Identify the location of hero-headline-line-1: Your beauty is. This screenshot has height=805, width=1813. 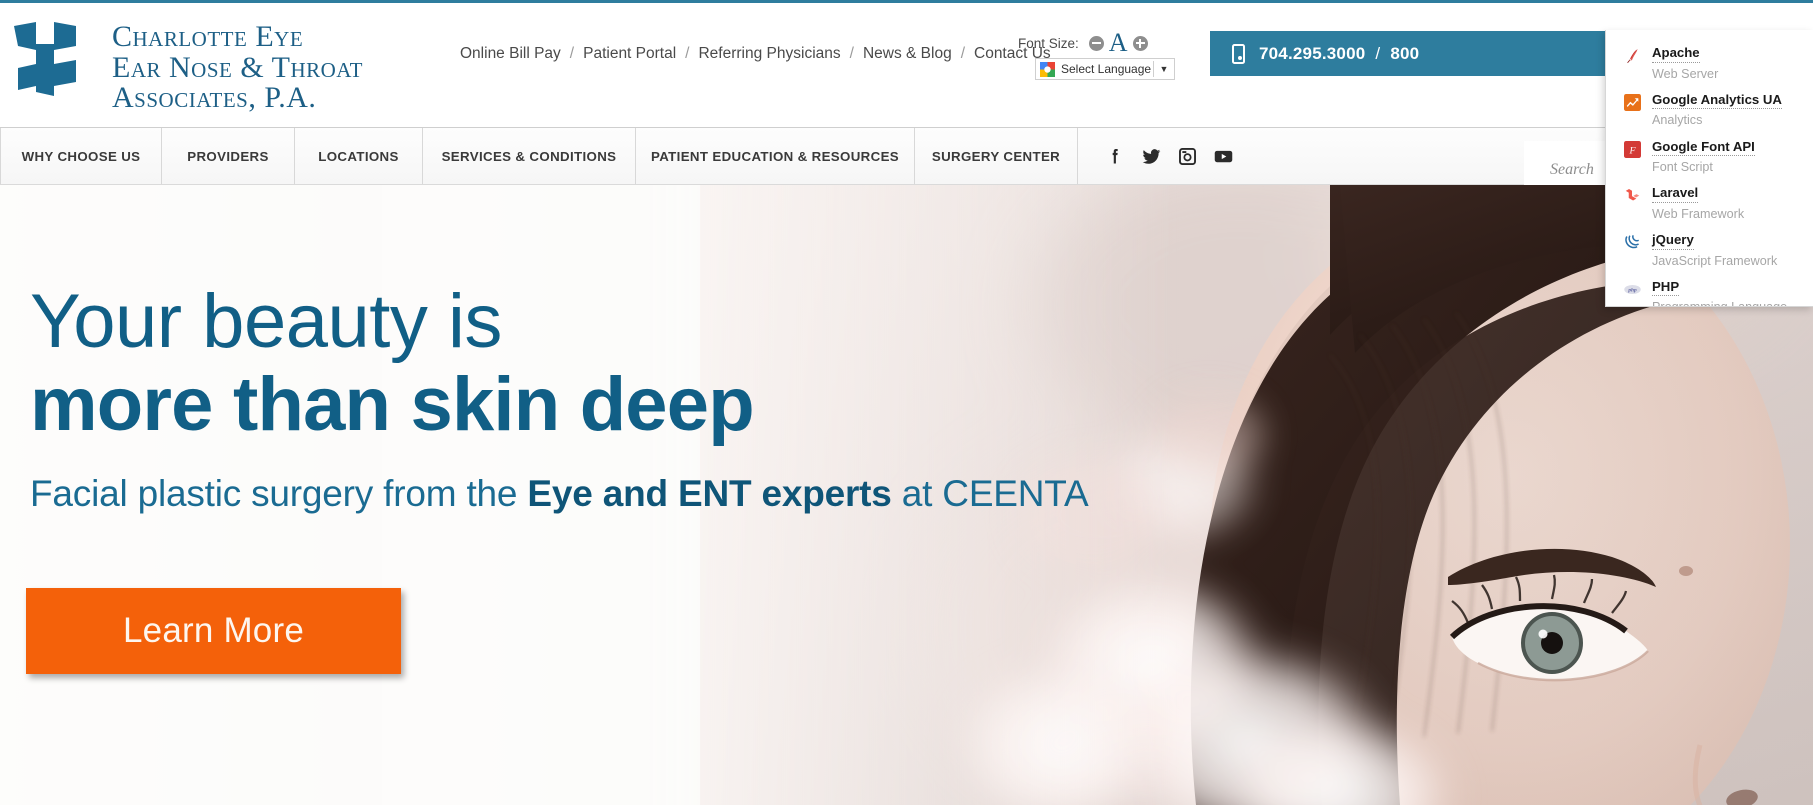
(266, 321).